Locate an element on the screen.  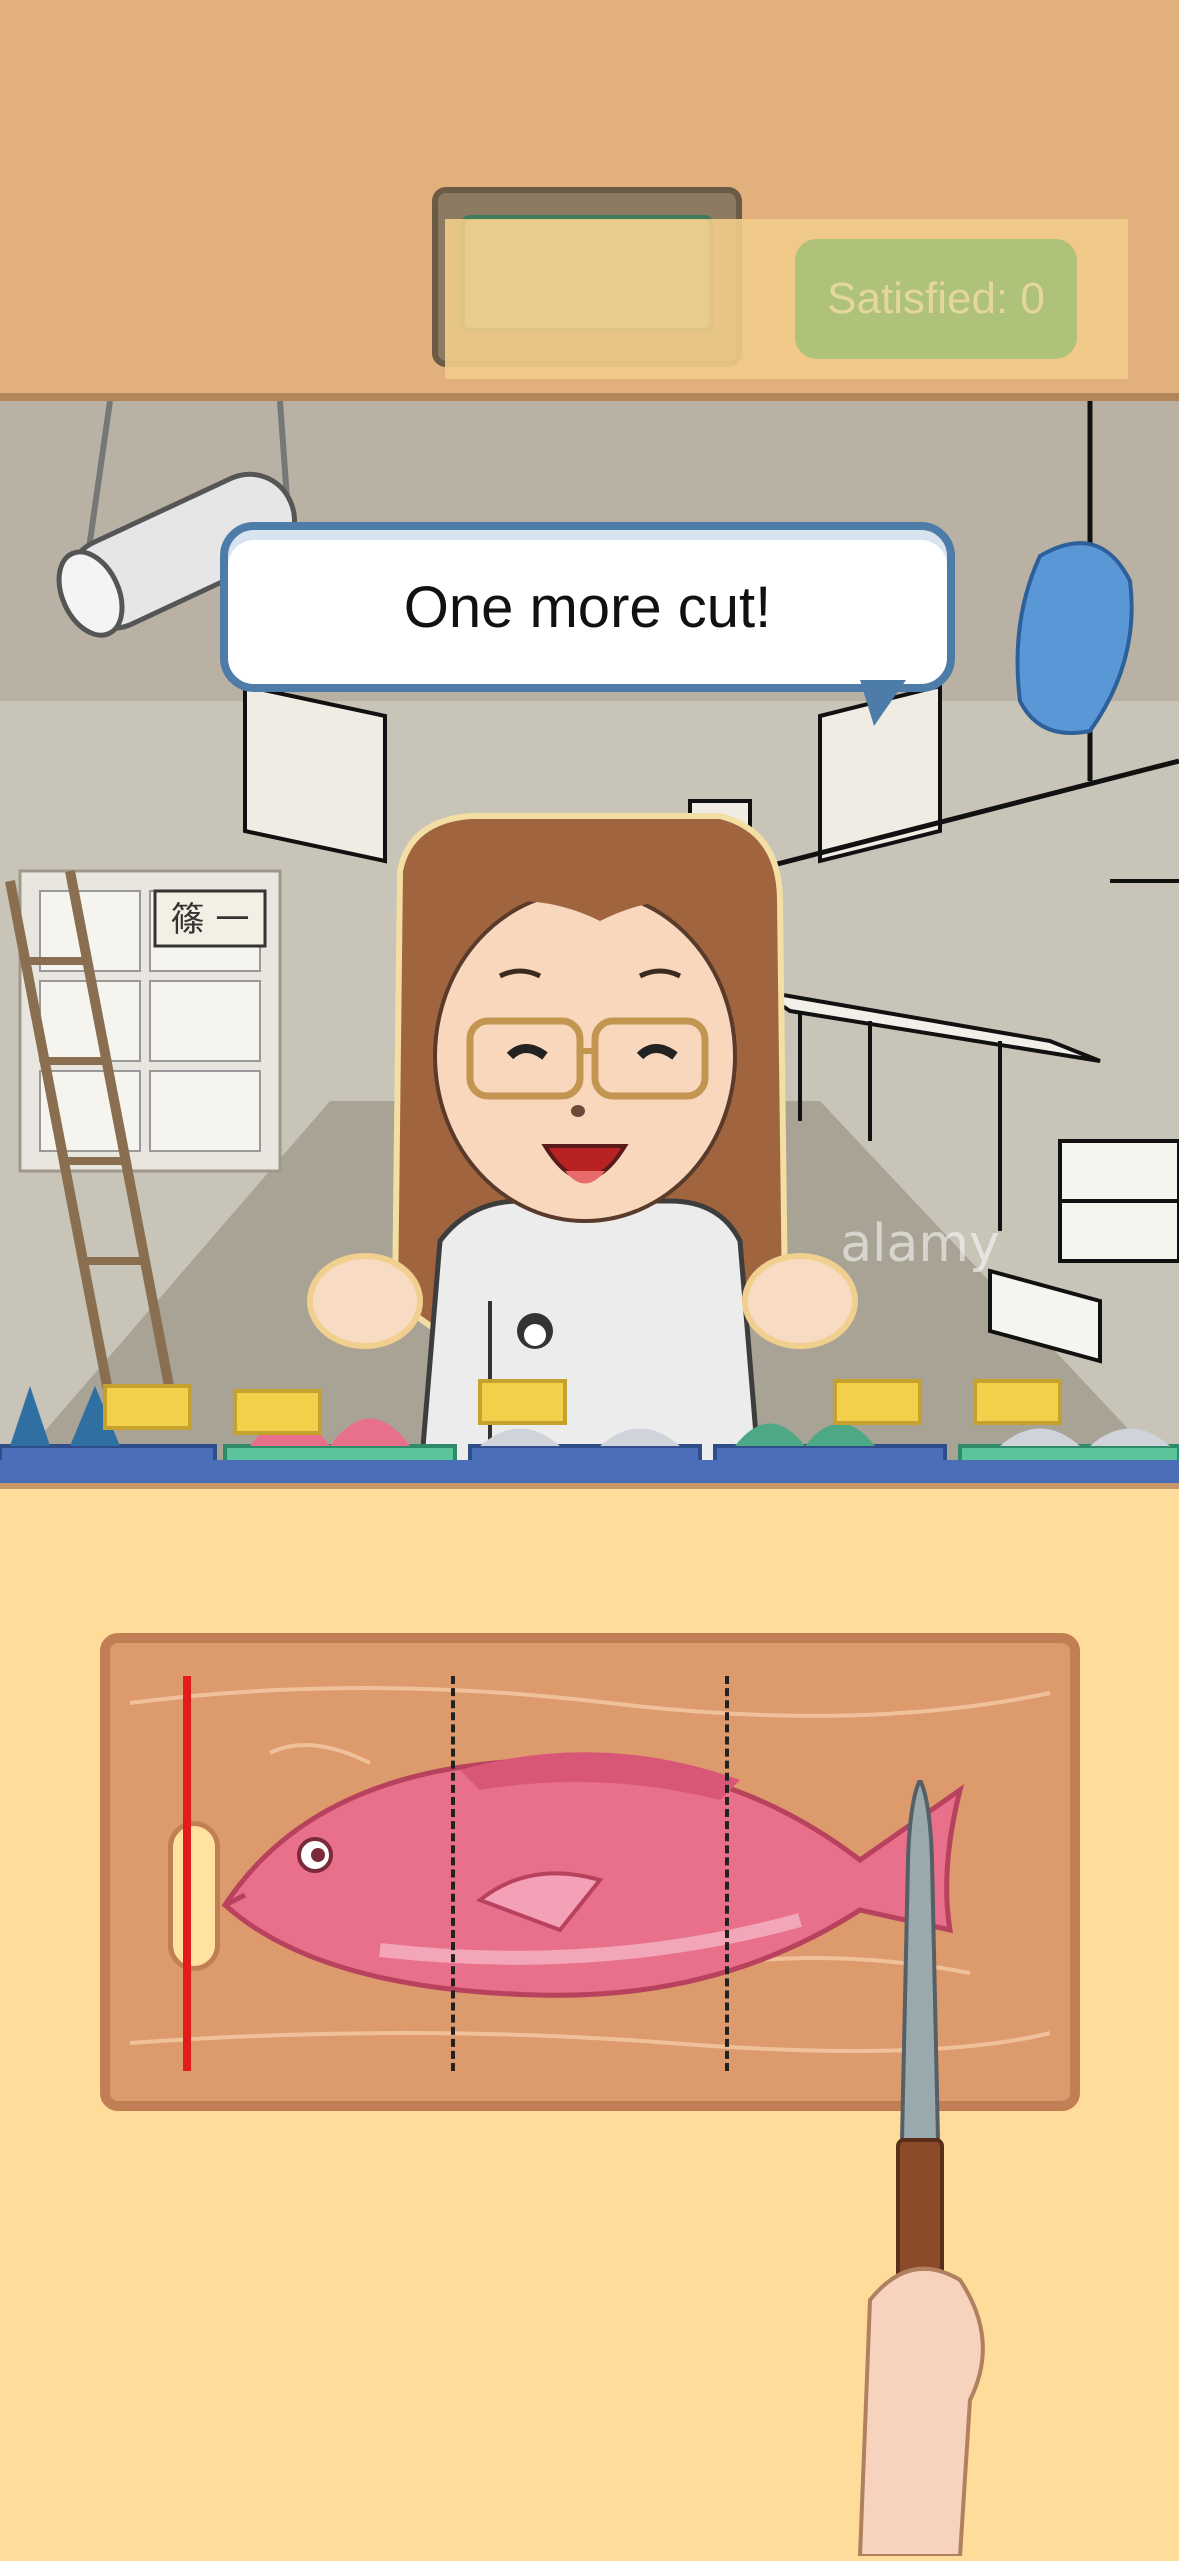
knife-icon is located at coordinates (925, 2166).